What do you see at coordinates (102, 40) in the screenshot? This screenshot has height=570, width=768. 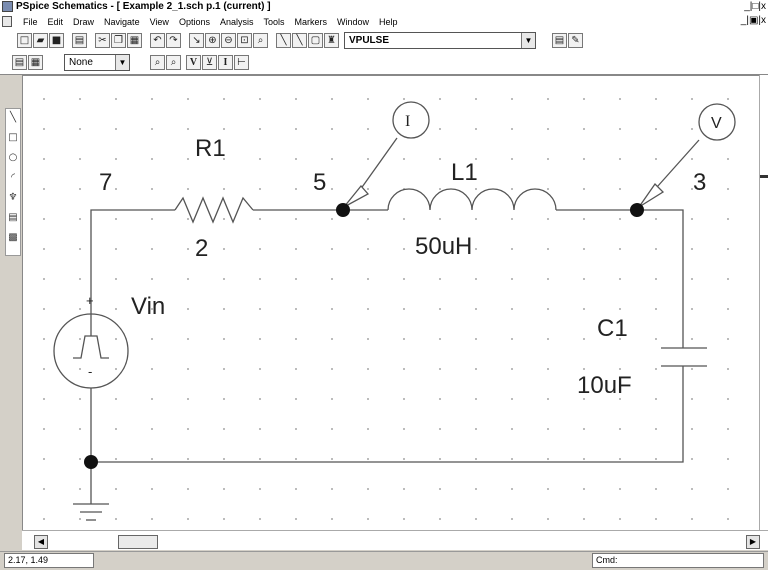 I see `cut-icon: ✂` at bounding box center [102, 40].